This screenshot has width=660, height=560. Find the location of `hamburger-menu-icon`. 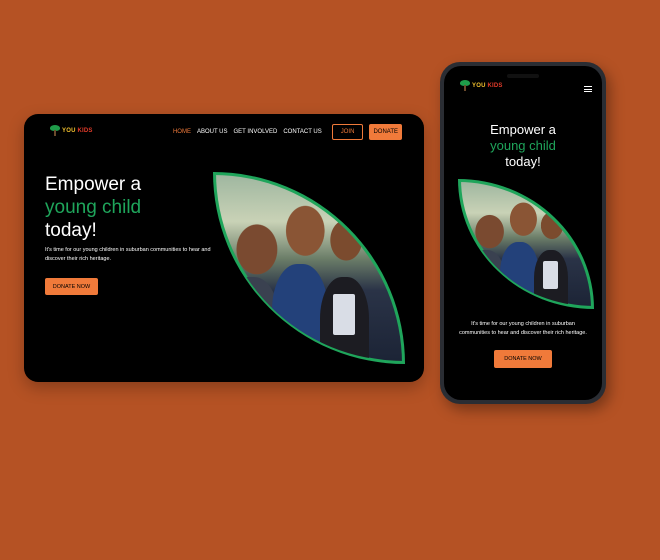

hamburger-menu-icon is located at coordinates (588, 89).